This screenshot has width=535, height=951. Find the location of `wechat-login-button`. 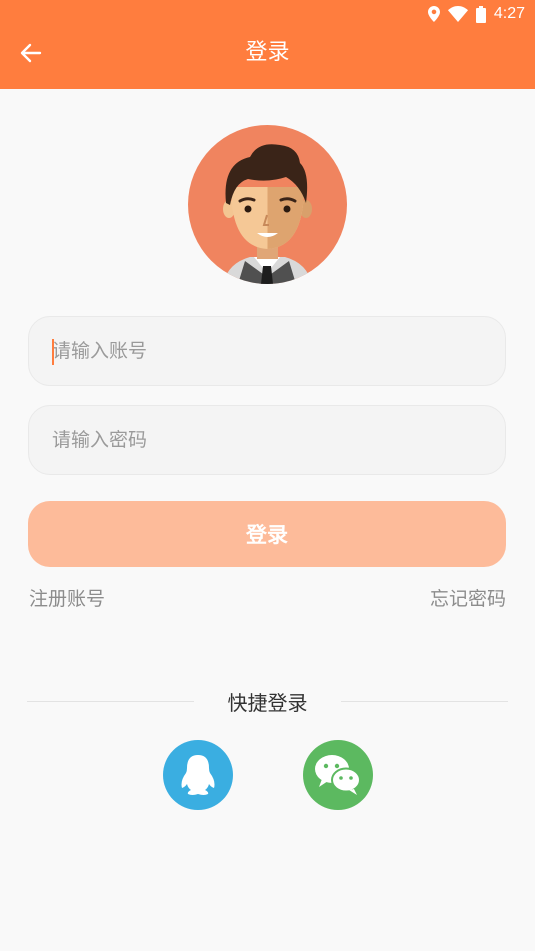

wechat-login-button is located at coordinates (338, 775).